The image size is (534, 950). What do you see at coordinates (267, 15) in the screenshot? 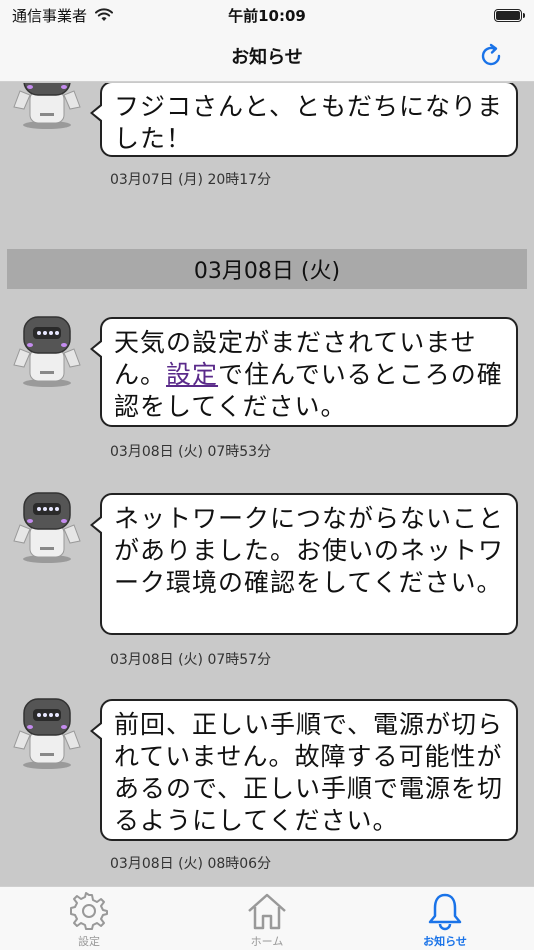
I see `status-bar: 通信事業者 午前10:09` at bounding box center [267, 15].